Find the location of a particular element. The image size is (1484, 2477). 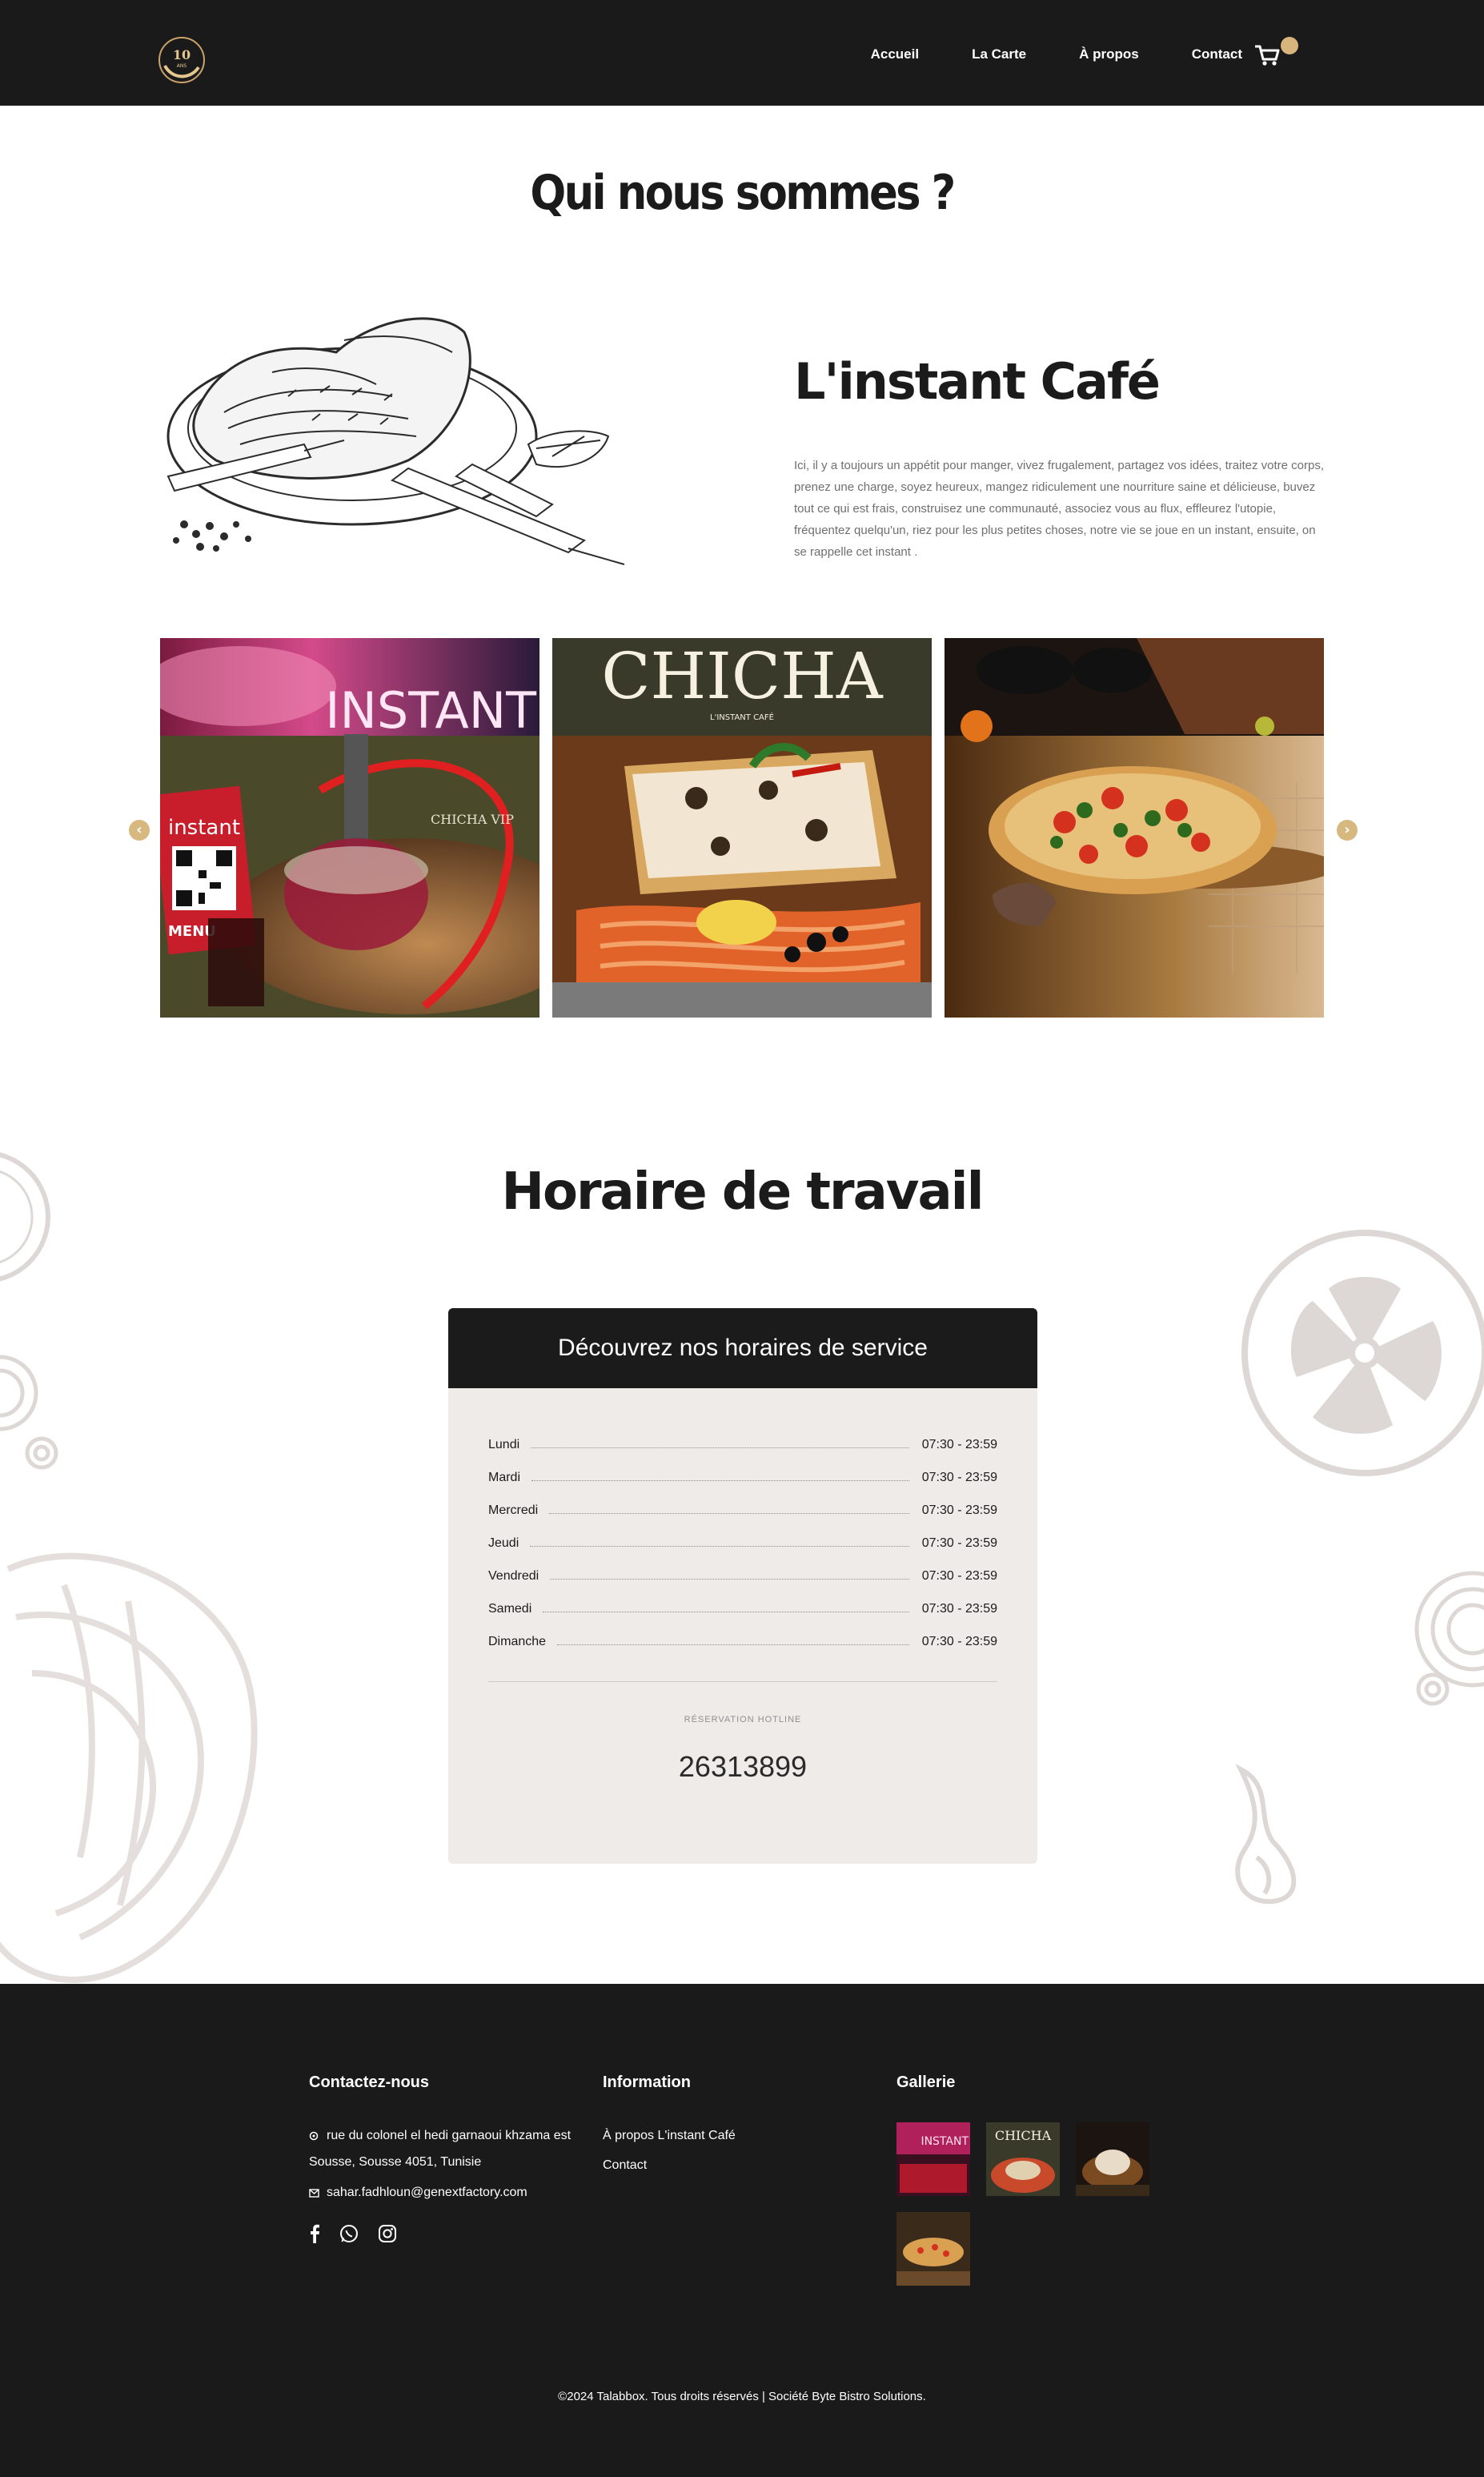

footer-link-contact: Contact is located at coordinates (625, 2165).